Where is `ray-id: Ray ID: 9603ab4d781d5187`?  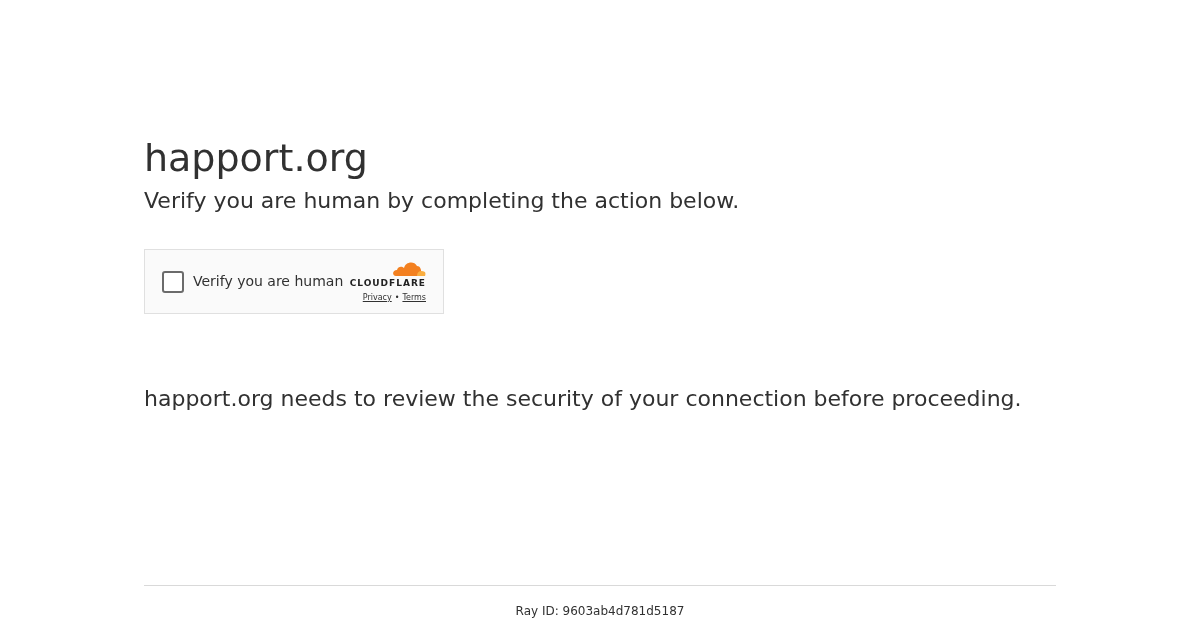 ray-id: Ray ID: 9603ab4d781d5187 is located at coordinates (600, 611).